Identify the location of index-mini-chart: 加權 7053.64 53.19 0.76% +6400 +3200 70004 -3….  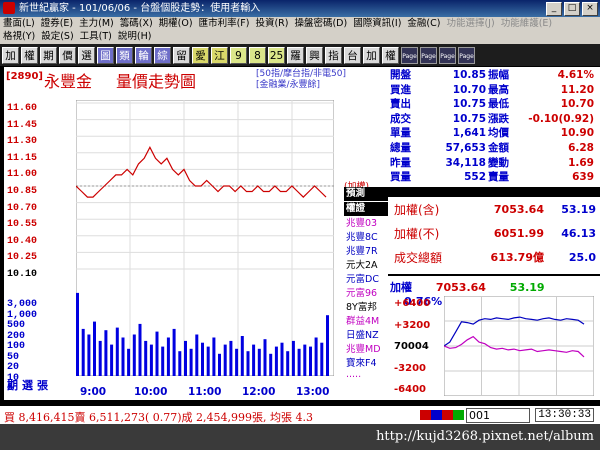
(494, 338).